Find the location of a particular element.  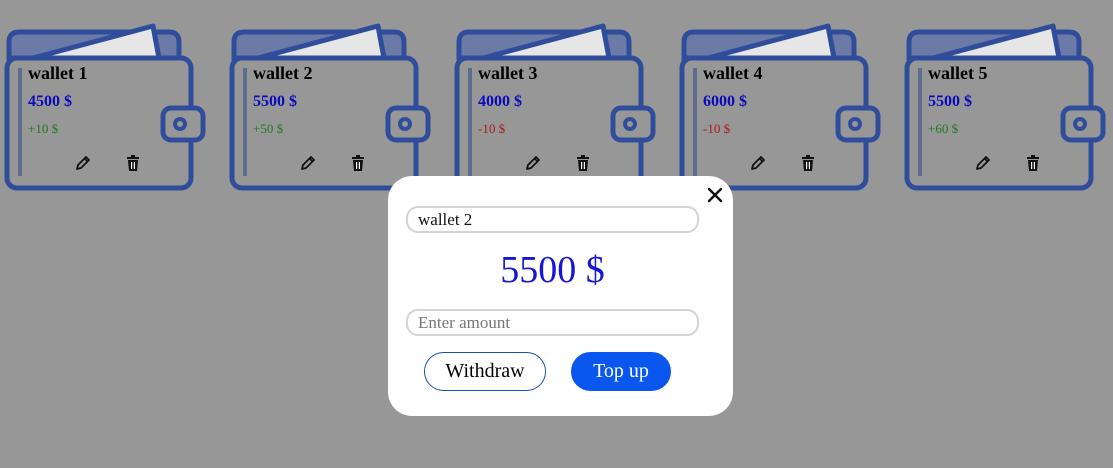

wallet-card: wallet 4 6000 $ -10 $ is located at coordinates (780, 108).